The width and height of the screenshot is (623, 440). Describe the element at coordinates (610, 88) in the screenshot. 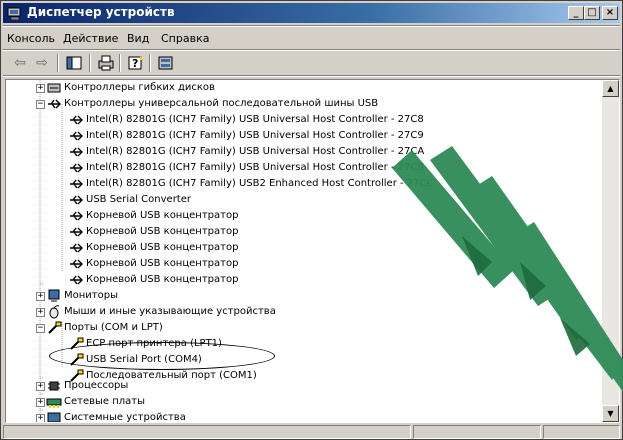

I see `scroll-up-arrow-icon: ▲` at that location.